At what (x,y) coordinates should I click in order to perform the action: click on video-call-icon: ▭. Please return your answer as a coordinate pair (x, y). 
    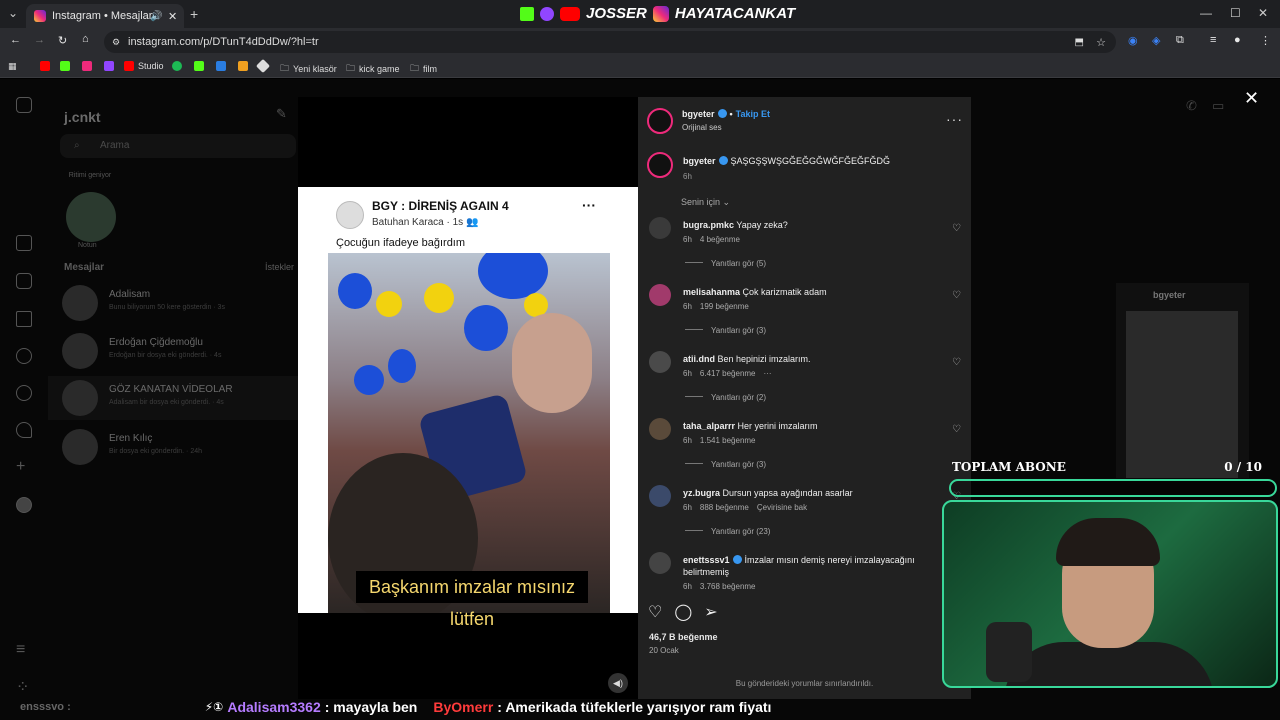
    Looking at the image, I should click on (1218, 106).